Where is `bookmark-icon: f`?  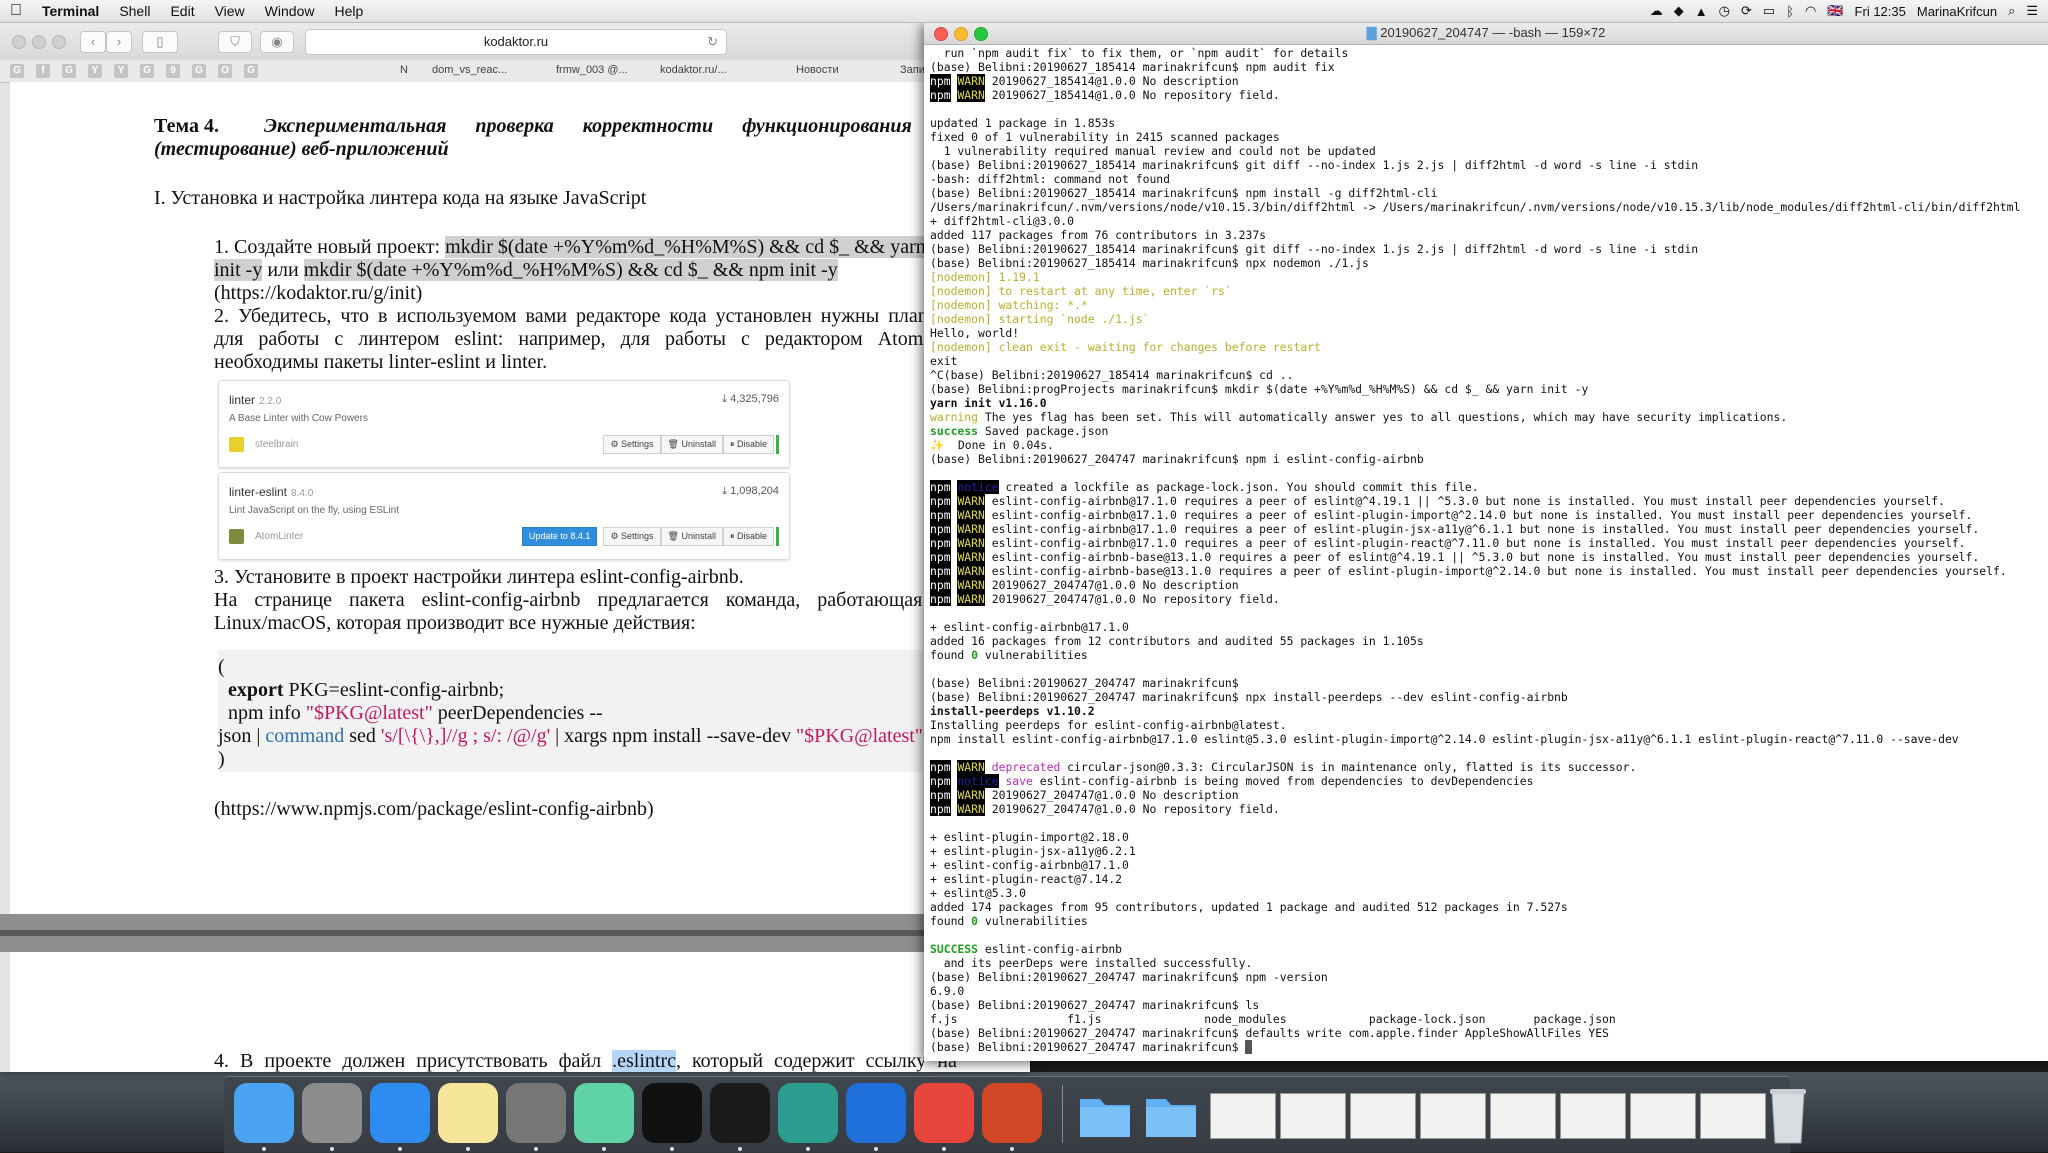 bookmark-icon: f is located at coordinates (43, 71).